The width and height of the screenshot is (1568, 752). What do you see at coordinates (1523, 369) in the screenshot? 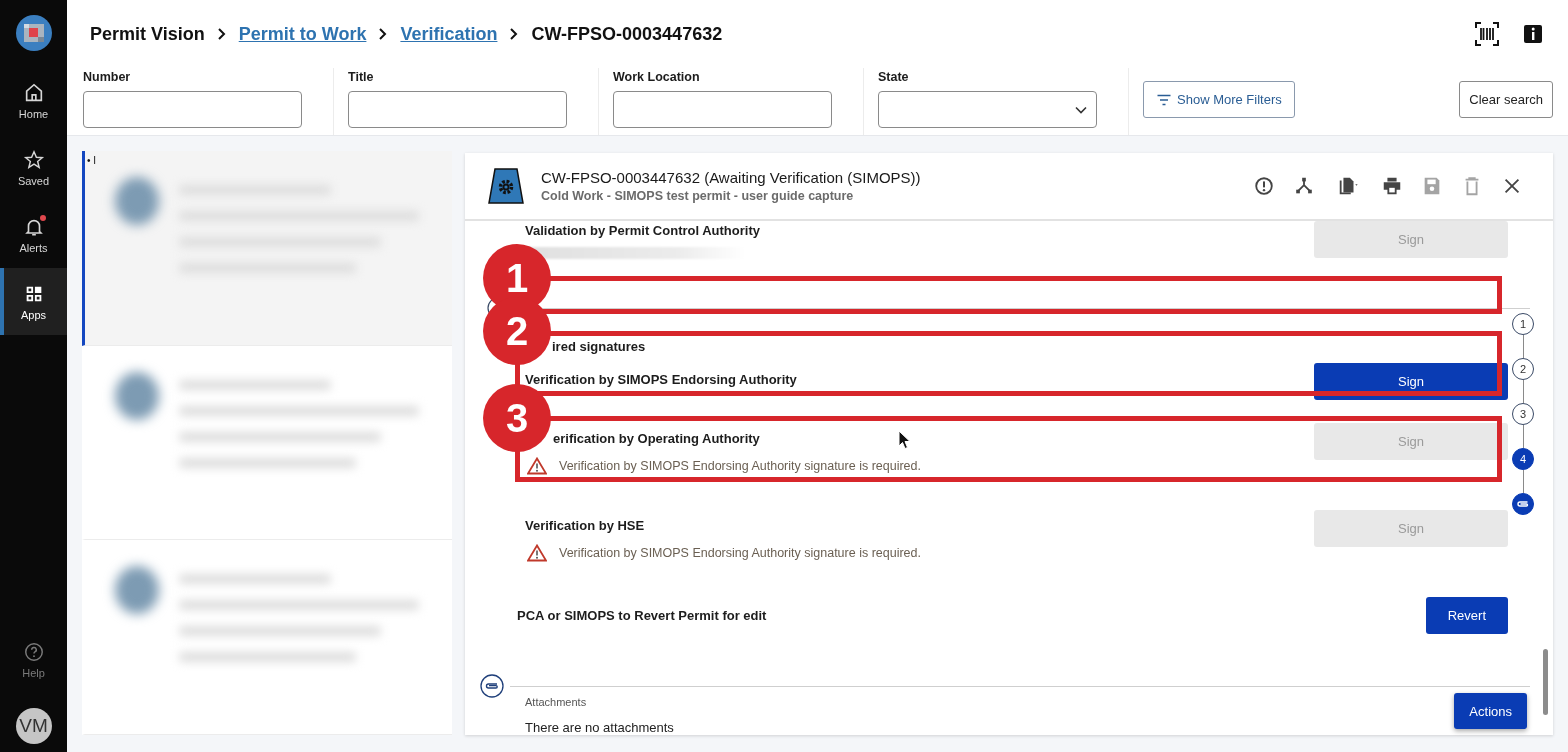
I see `step-indicator: 2` at bounding box center [1523, 369].